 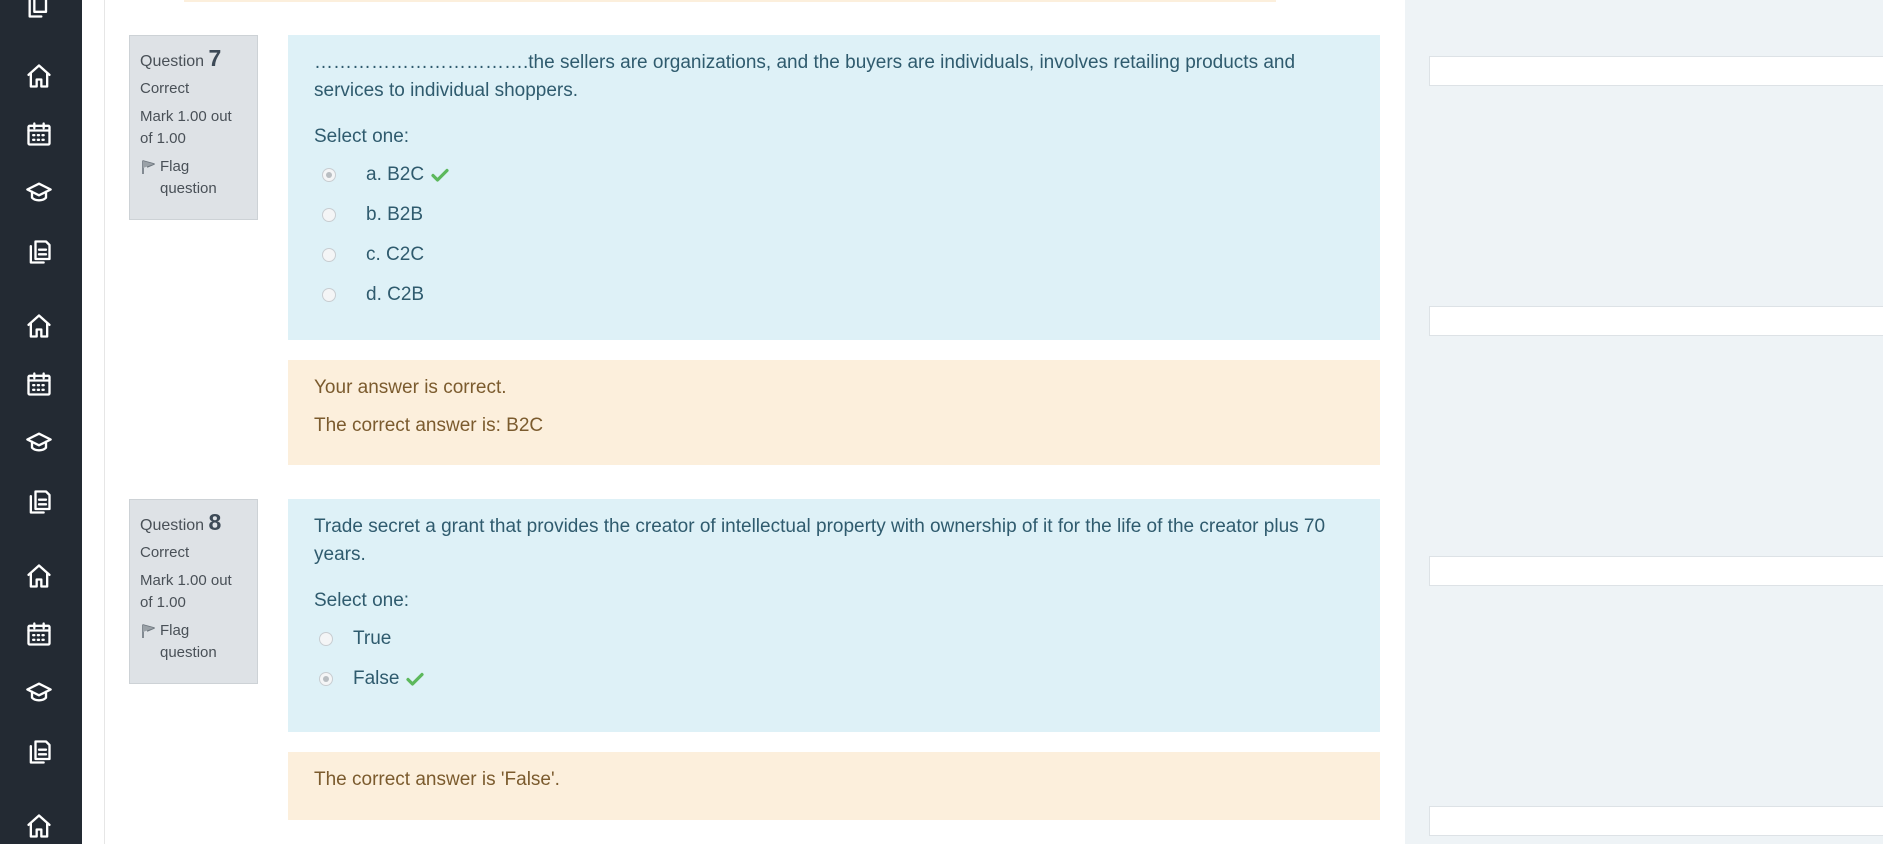 What do you see at coordinates (215, 522) in the screenshot?
I see `question-number: 8` at bounding box center [215, 522].